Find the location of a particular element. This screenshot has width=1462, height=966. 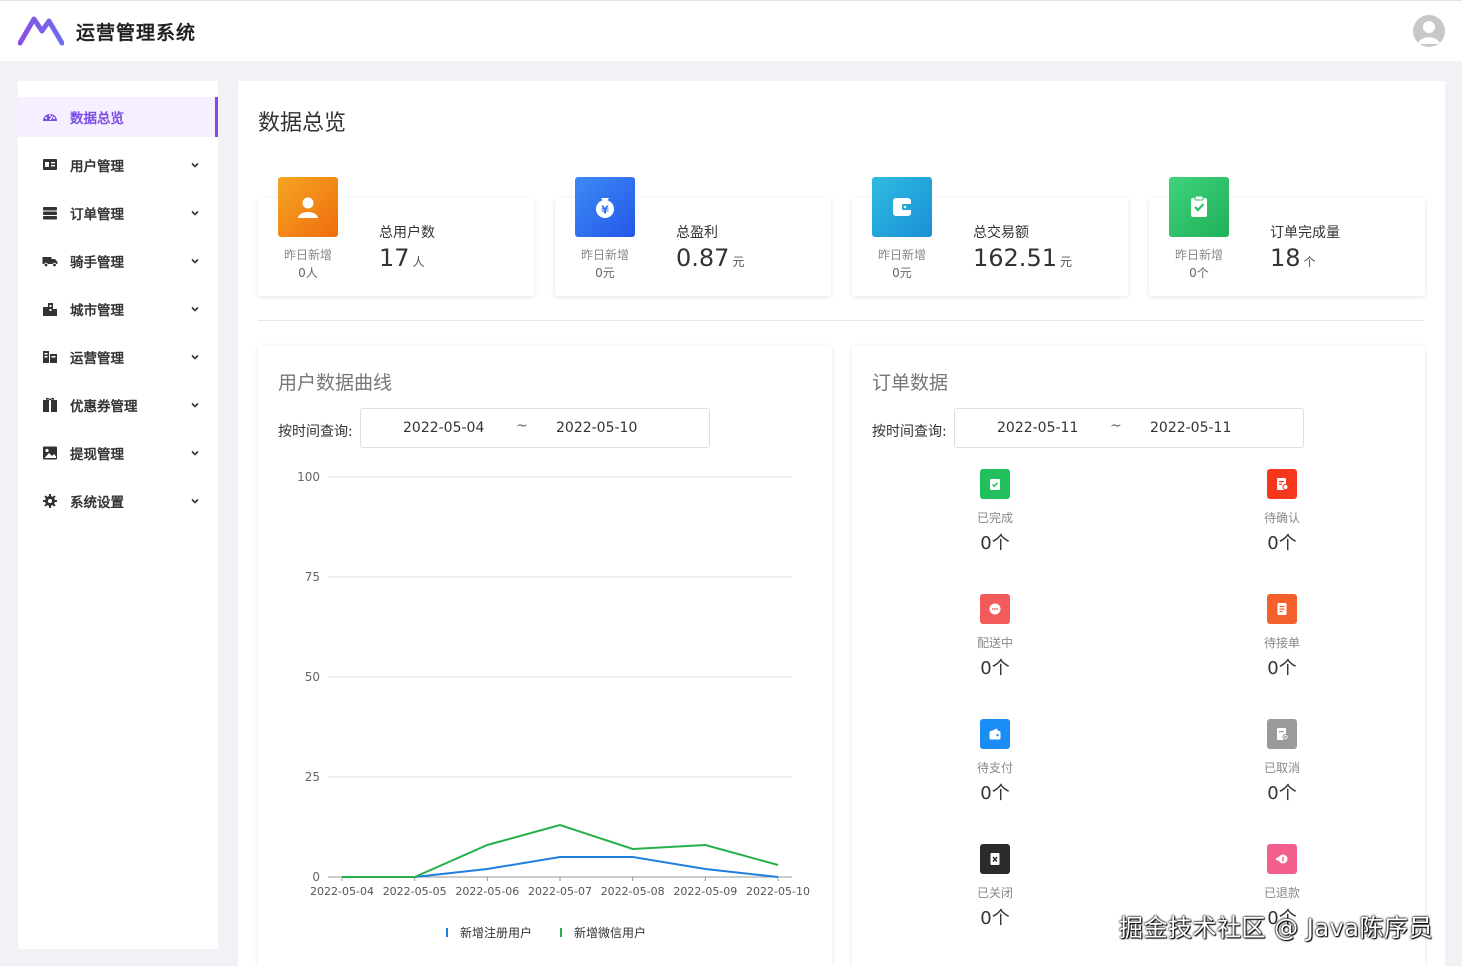

x-tick-label: 2022-05-10 is located at coordinates (778, 891).